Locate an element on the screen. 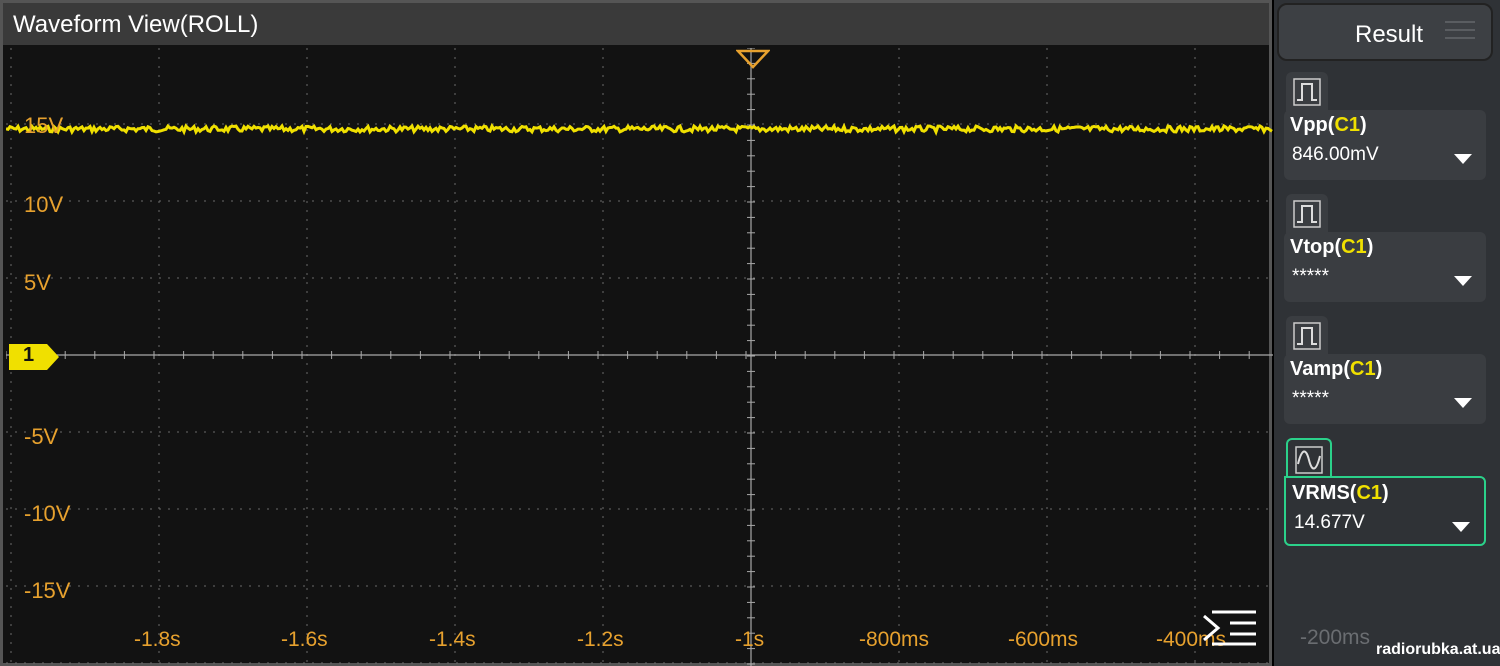  waveform-title: Waveform View(ROLL) is located at coordinates (136, 24).